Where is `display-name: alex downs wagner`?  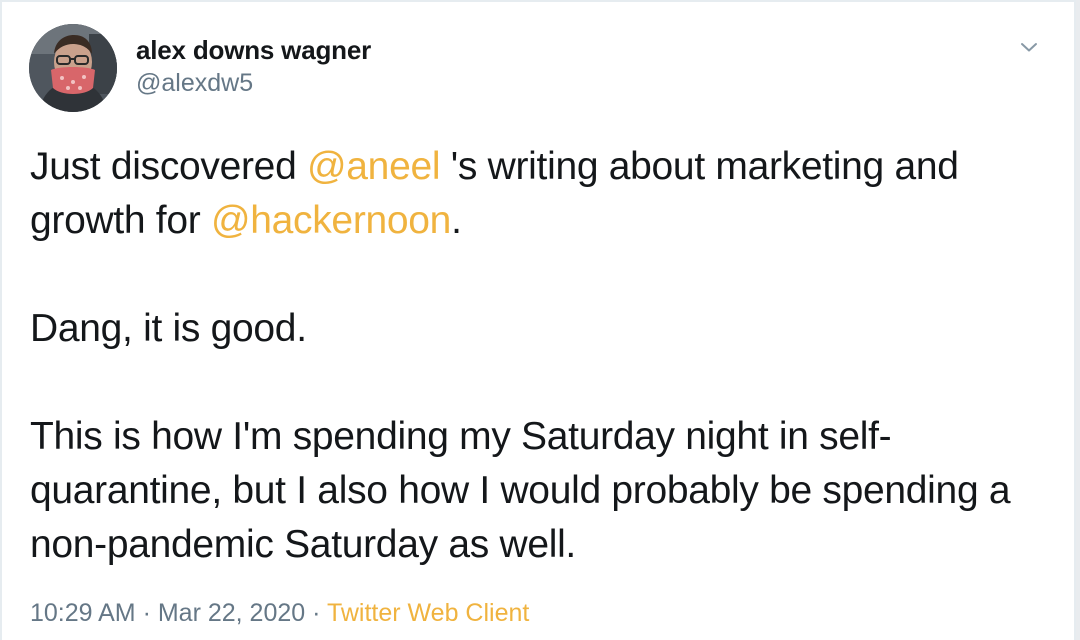
display-name: alex downs wagner is located at coordinates (253, 50).